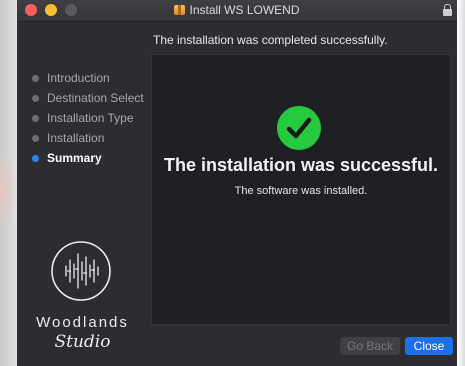 The height and width of the screenshot is (366, 465). I want to click on logo-text-studio: Studio, so click(82, 342).